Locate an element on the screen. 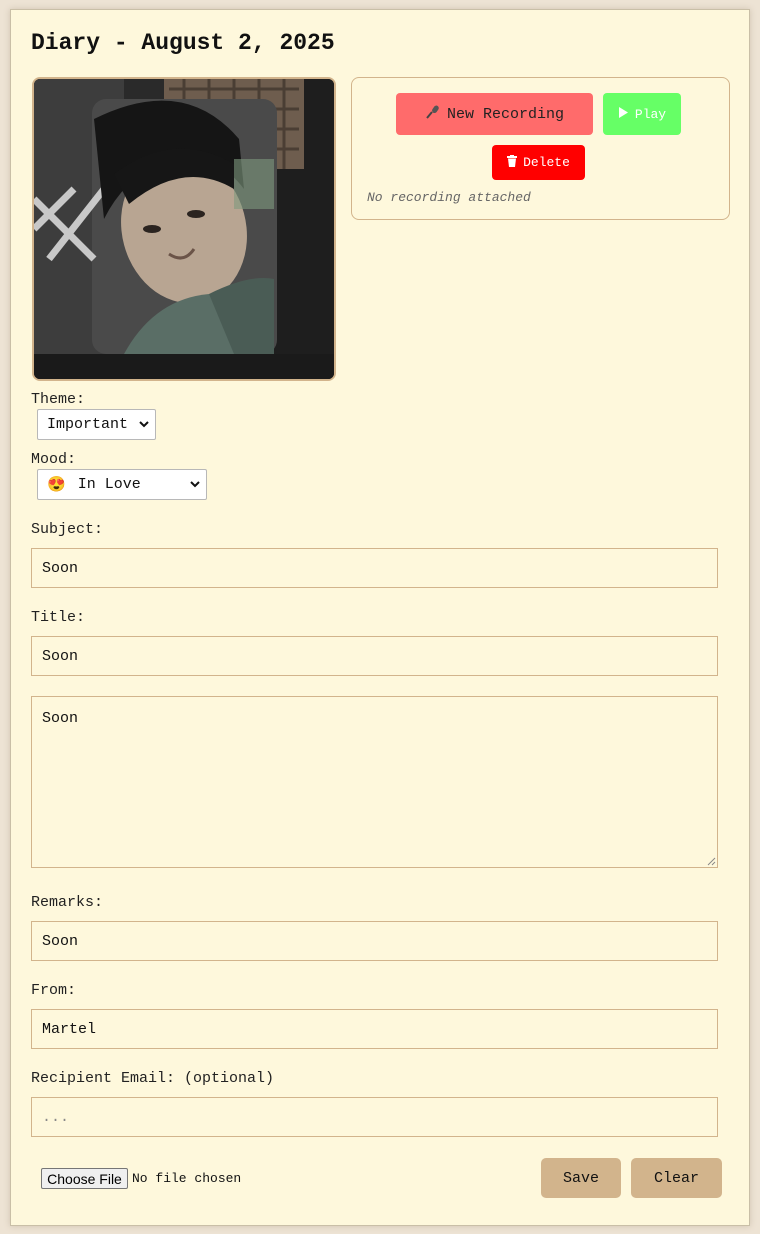 The image size is (760, 1234). play-icon is located at coordinates (623, 114).